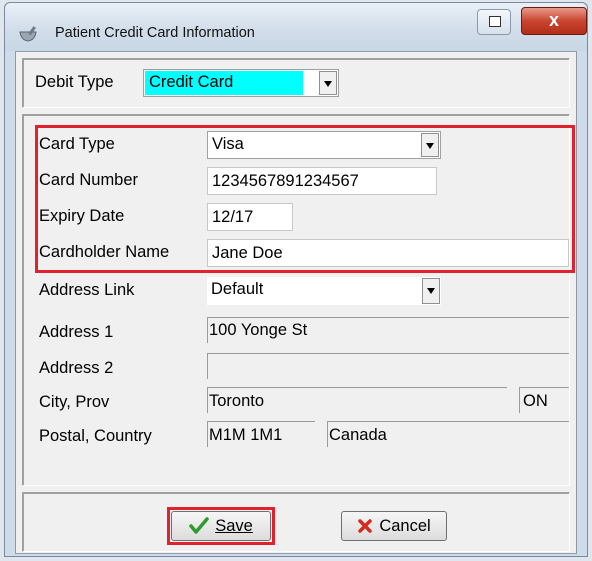 The width and height of the screenshot is (592, 561). What do you see at coordinates (327, 434) in the screenshot?
I see `country-field-edge` at bounding box center [327, 434].